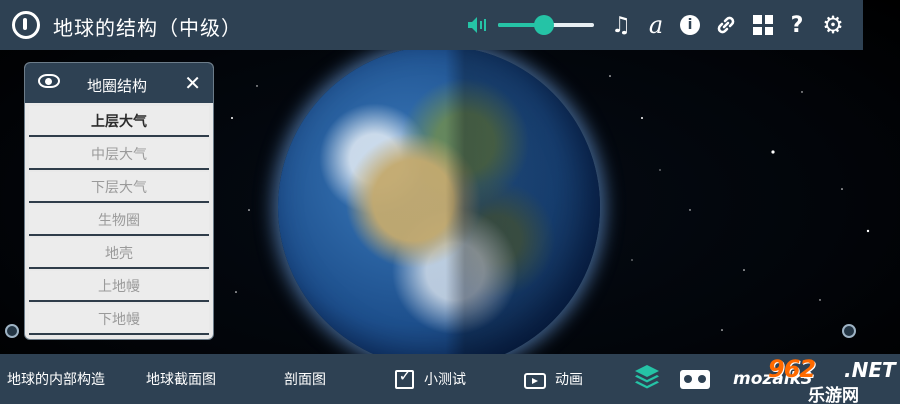  What do you see at coordinates (656, 25) in the screenshot?
I see `font-icon: a` at bounding box center [656, 25].